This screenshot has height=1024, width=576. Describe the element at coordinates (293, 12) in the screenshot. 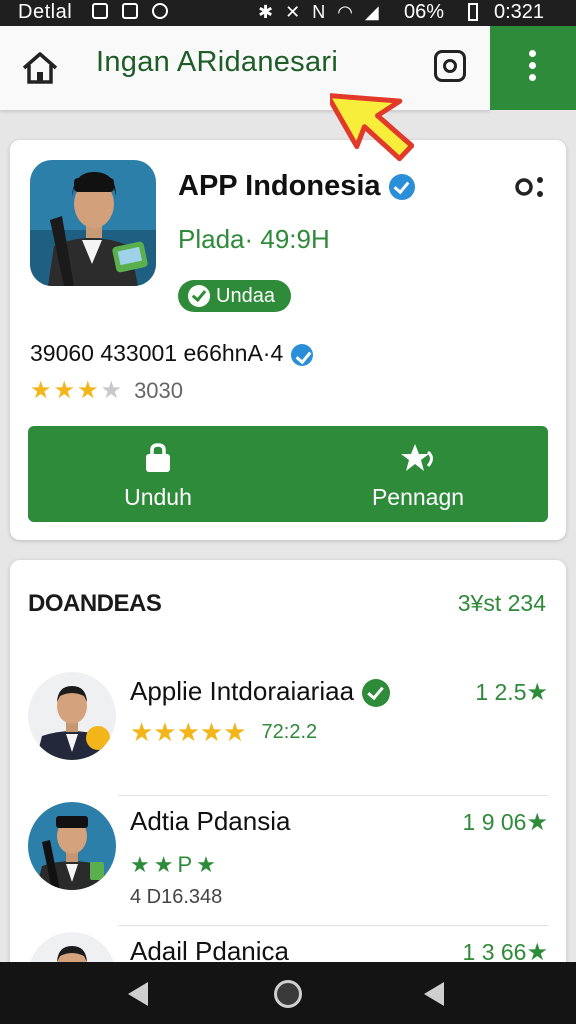

I see `mute-icon: ✕` at that location.